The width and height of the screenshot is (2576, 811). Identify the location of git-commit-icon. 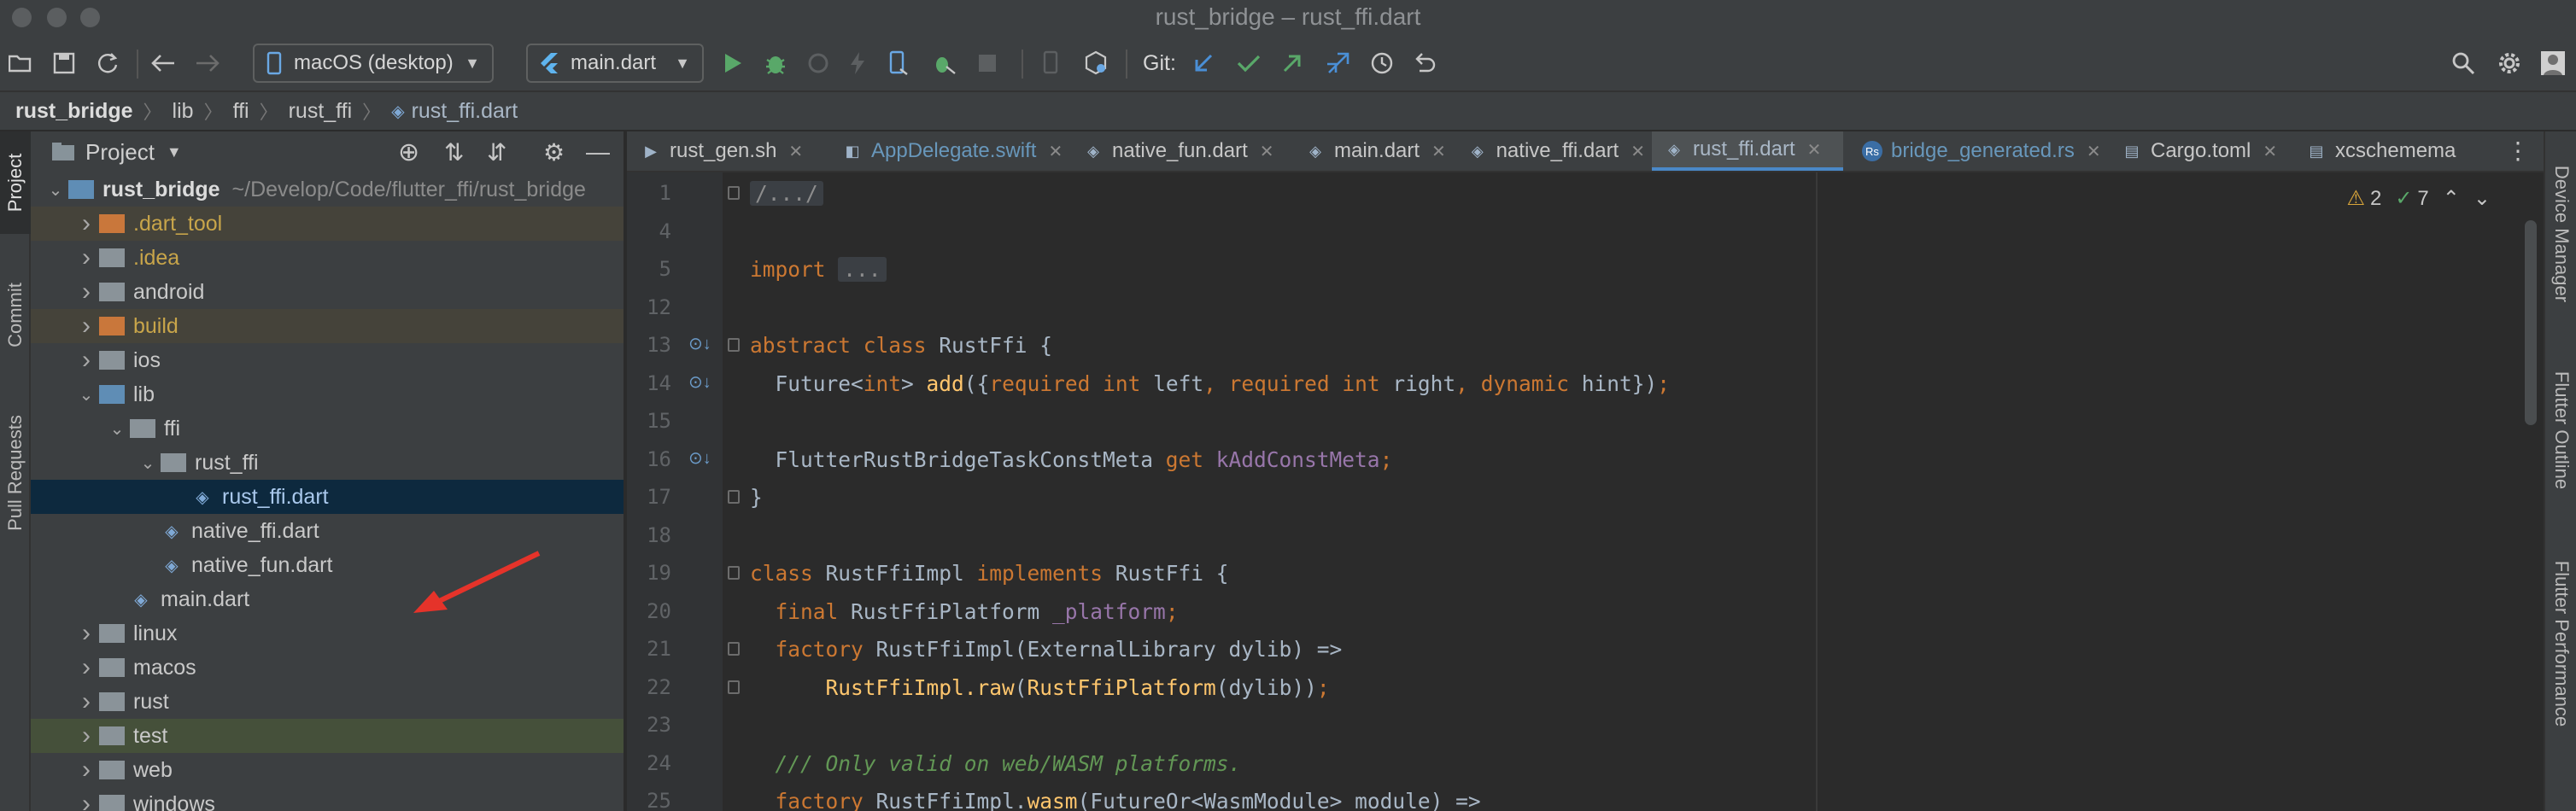
(1249, 64).